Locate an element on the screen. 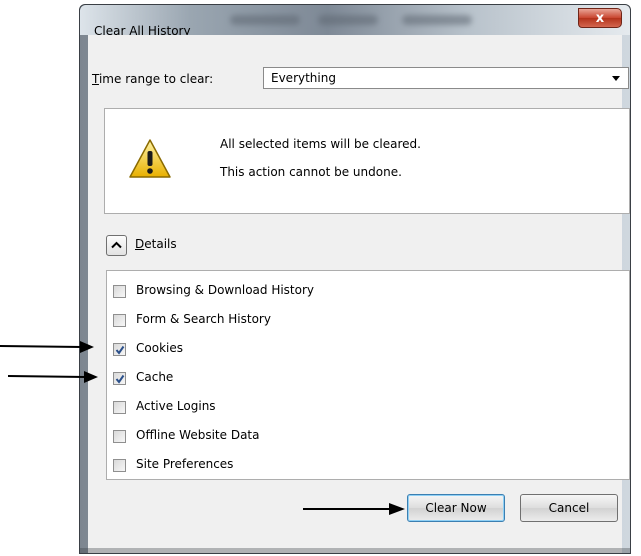  cancel-button: Cancel is located at coordinates (569, 508).